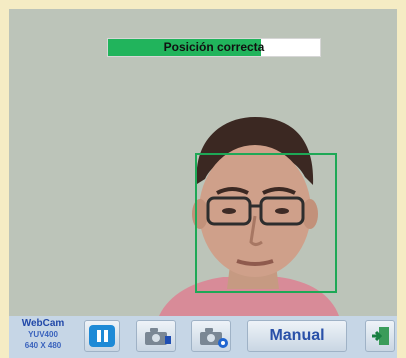 This screenshot has width=406, height=358. I want to click on camera-format: YUV400, so click(43, 334).